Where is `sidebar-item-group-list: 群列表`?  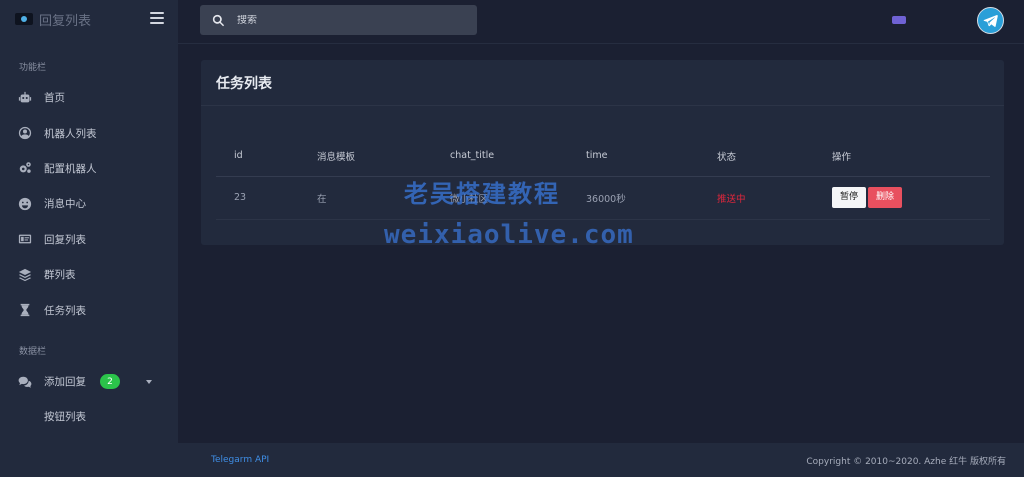
sidebar-item-group-list: 群列表 is located at coordinates (89, 274).